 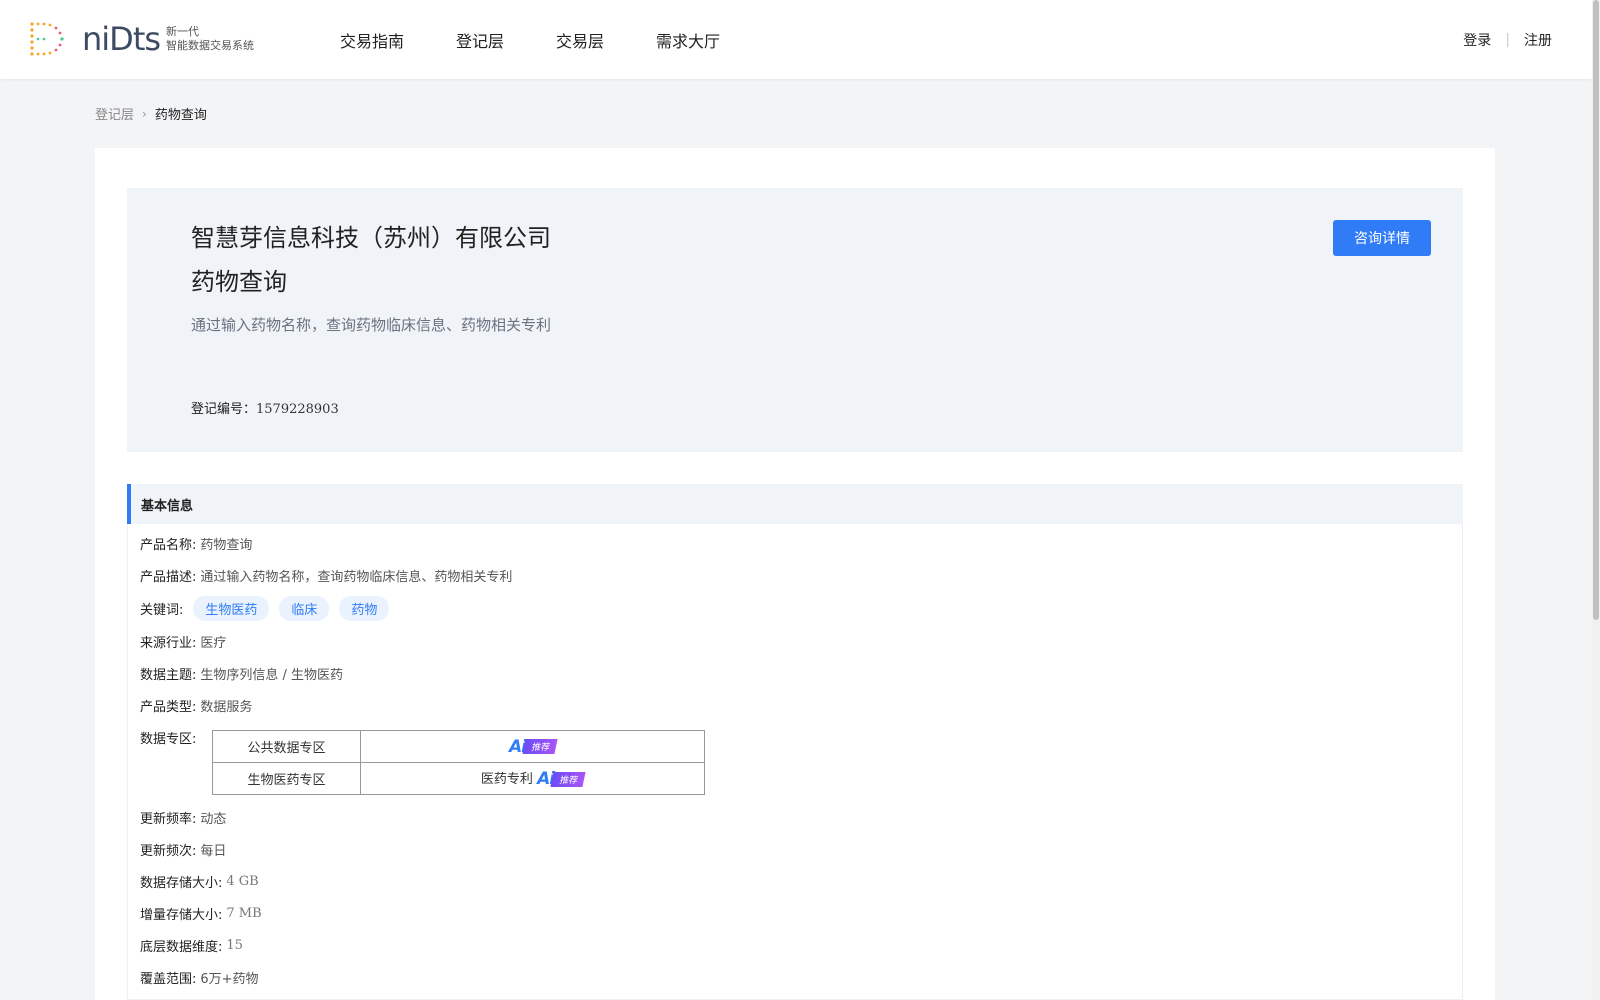 I want to click on info-label: 产品类型:, so click(x=168, y=707).